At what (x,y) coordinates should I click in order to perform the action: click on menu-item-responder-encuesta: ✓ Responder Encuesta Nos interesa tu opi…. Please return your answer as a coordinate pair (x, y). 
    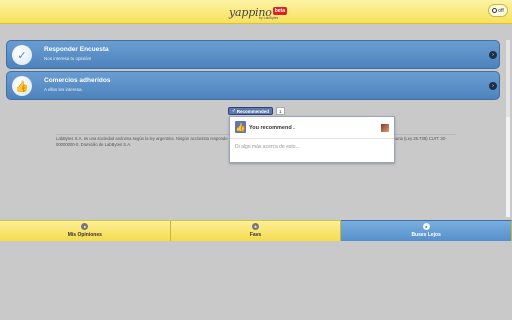
    Looking at the image, I should click on (253, 54).